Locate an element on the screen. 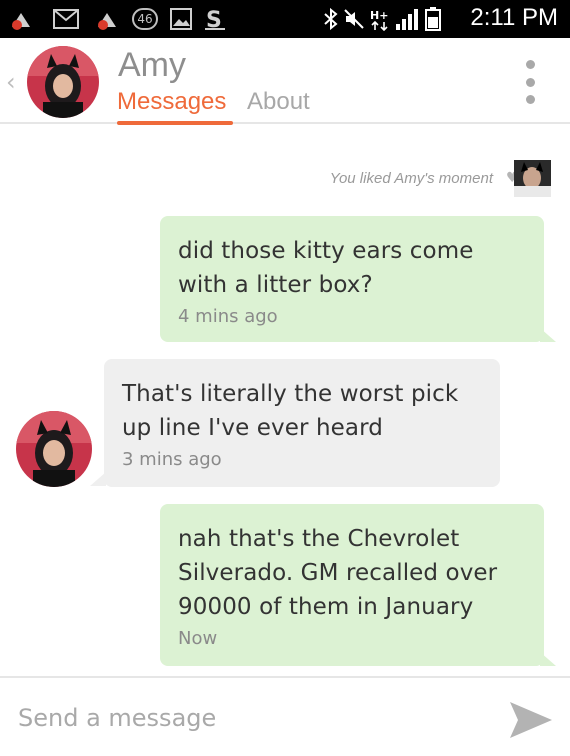 The height and width of the screenshot is (756, 570). liked-moment-text: You liked Amy's moment is located at coordinates (411, 178).